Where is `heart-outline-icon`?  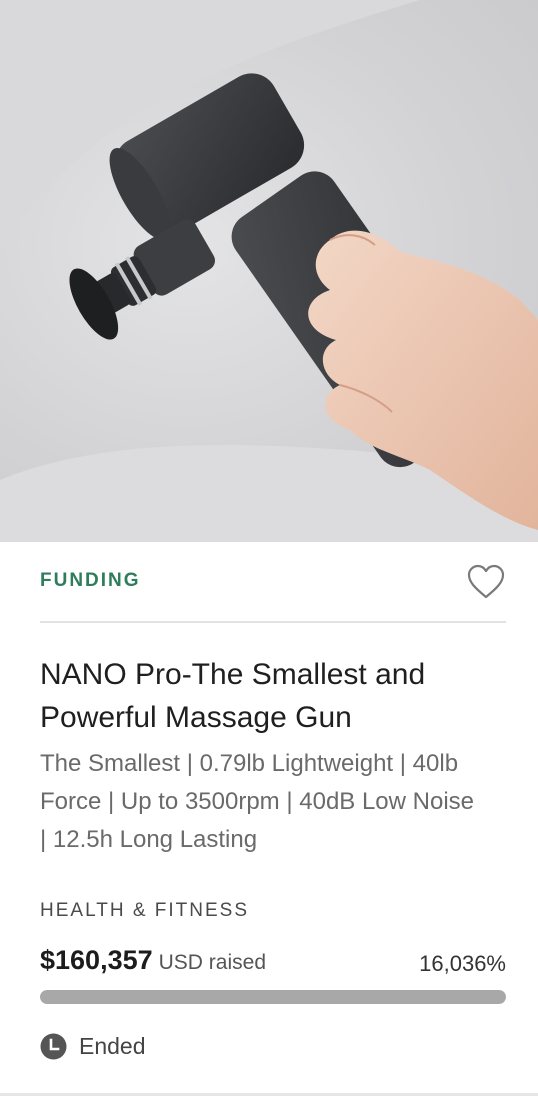 heart-outline-icon is located at coordinates (486, 581).